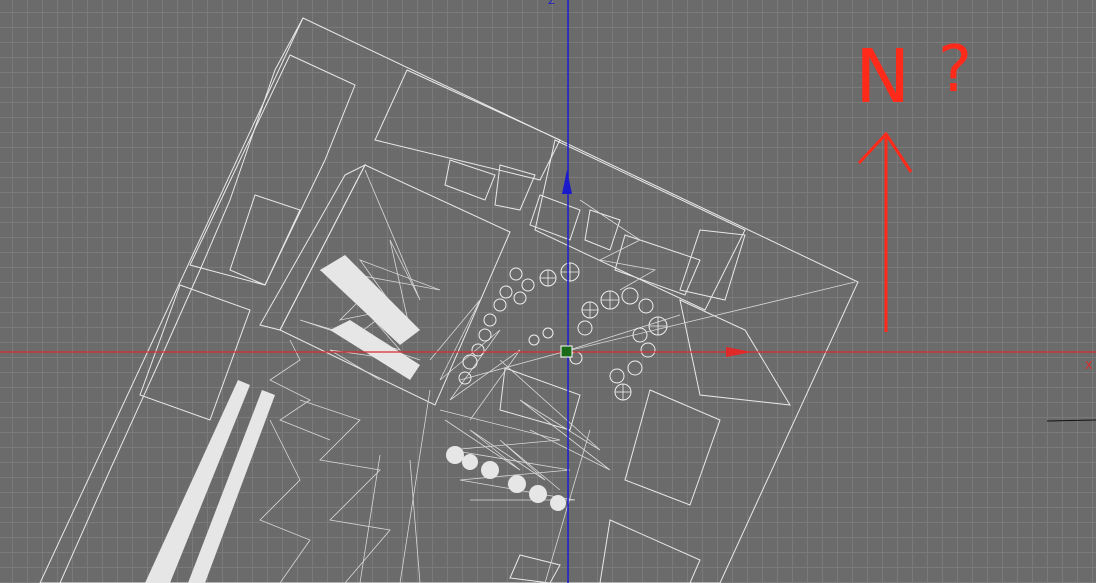 Image resolution: width=1096 pixels, height=583 pixels. Describe the element at coordinates (1071, 420) in the screenshot. I see `edge-line` at that location.